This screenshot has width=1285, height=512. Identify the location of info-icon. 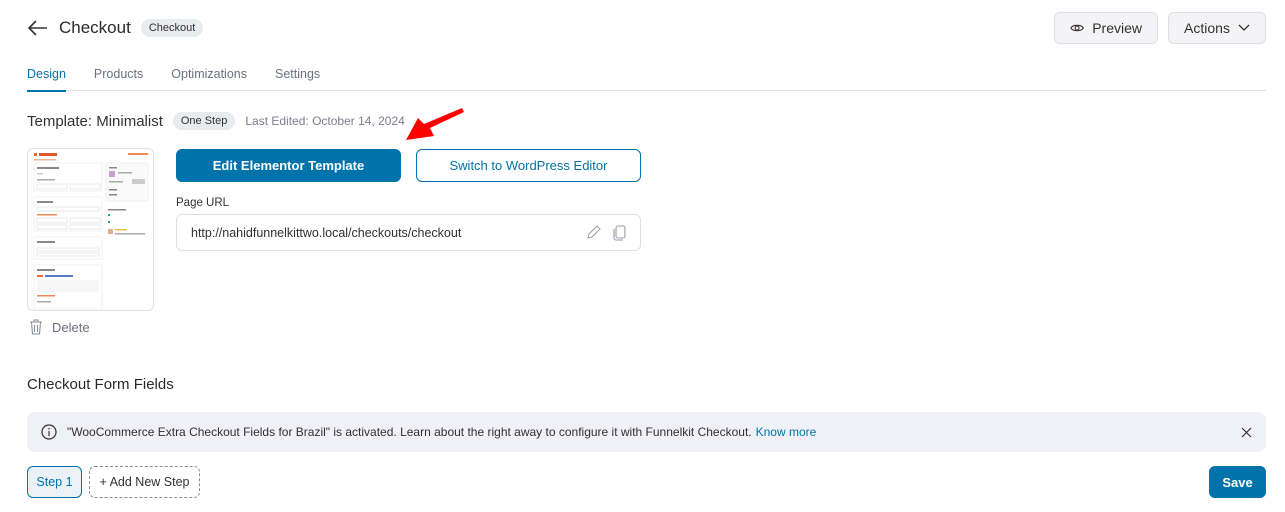
(49, 432).